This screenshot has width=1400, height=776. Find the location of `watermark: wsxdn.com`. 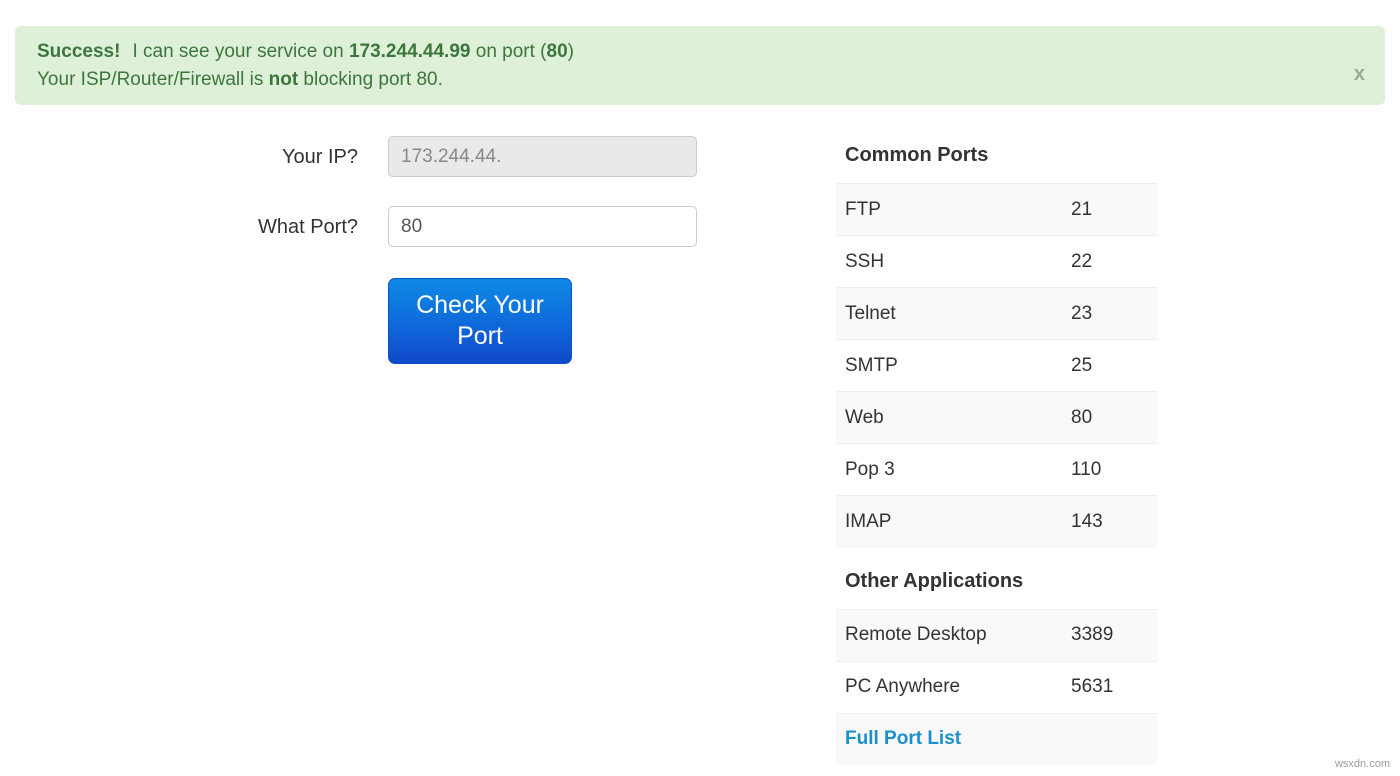

watermark: wsxdn.com is located at coordinates (1362, 764).